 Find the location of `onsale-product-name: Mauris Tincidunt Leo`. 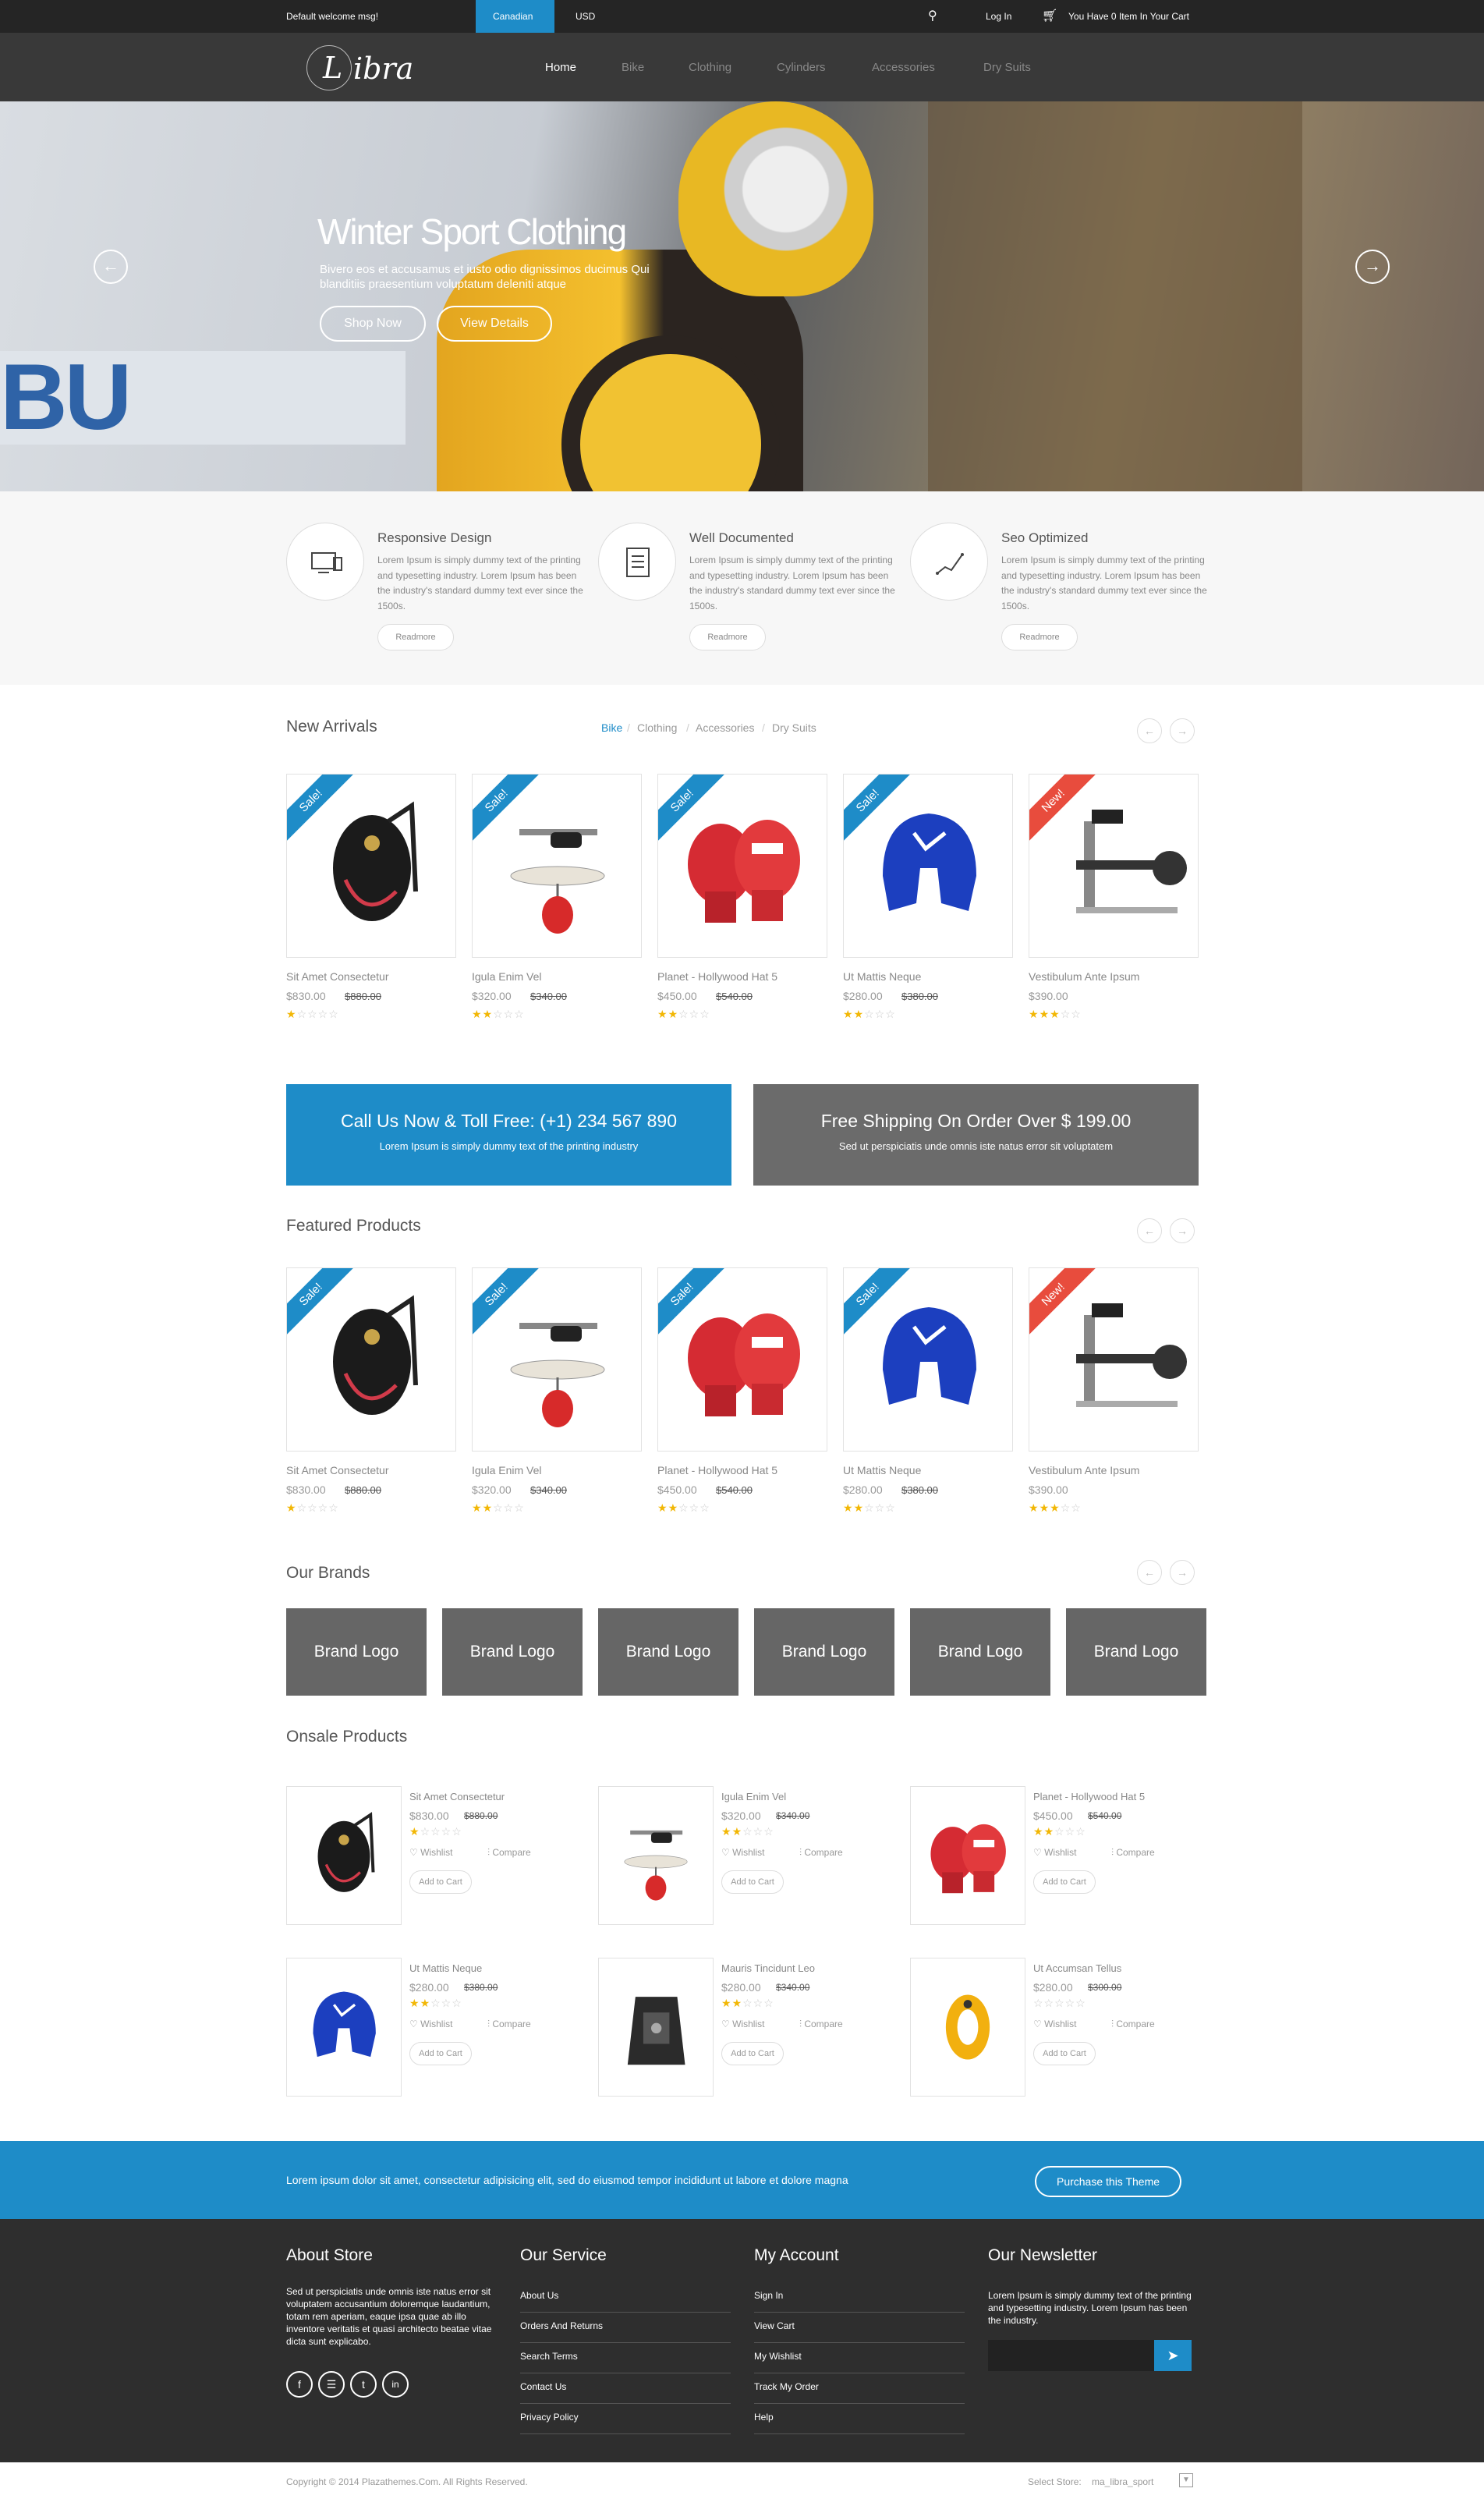

onsale-product-name: Mauris Tincidunt Leo is located at coordinates (768, 1968).